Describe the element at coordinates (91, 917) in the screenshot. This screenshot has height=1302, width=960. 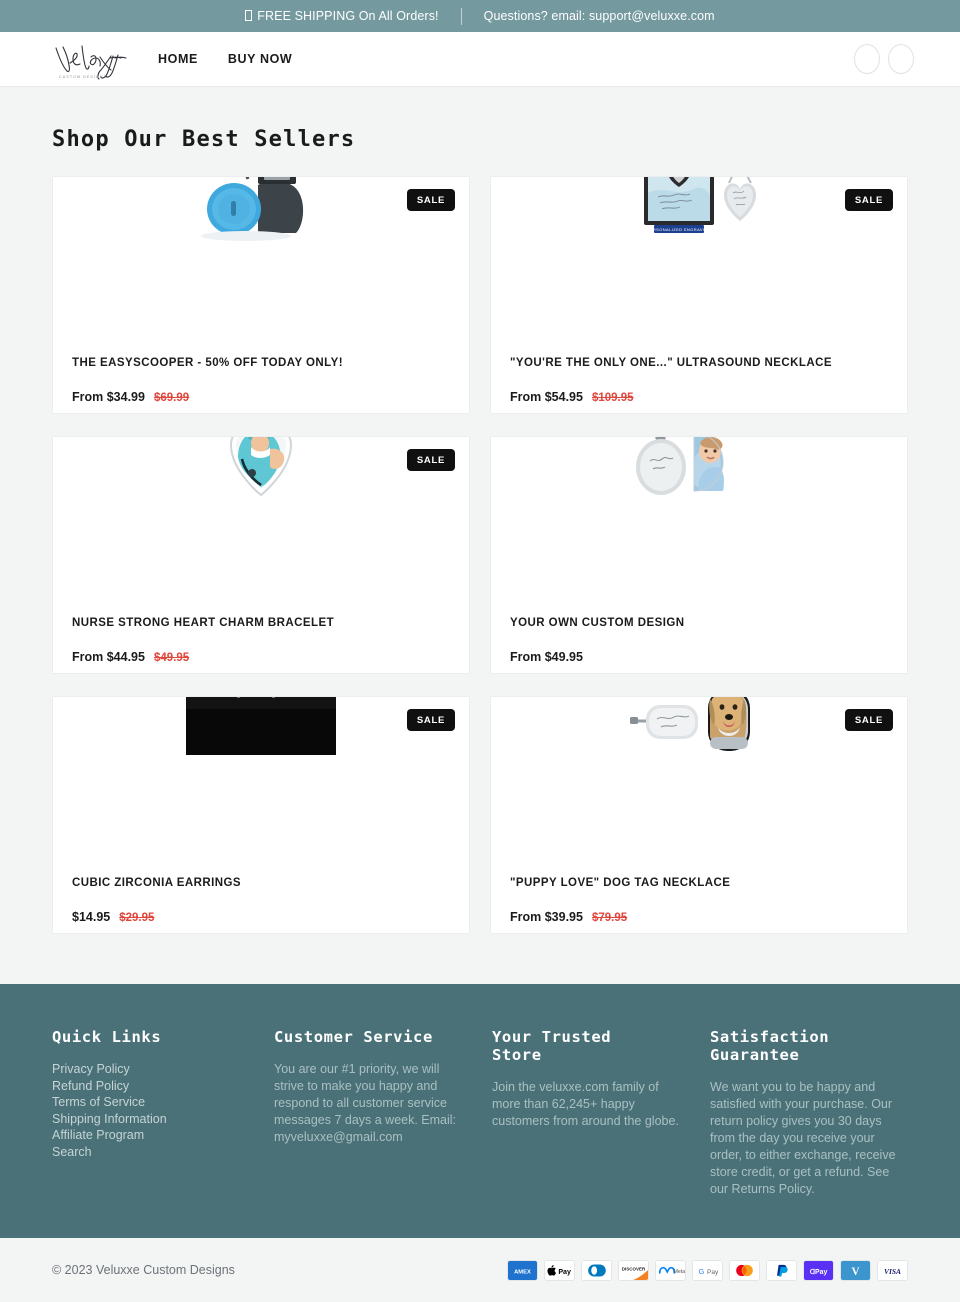
I see `product-price: $14.95` at that location.